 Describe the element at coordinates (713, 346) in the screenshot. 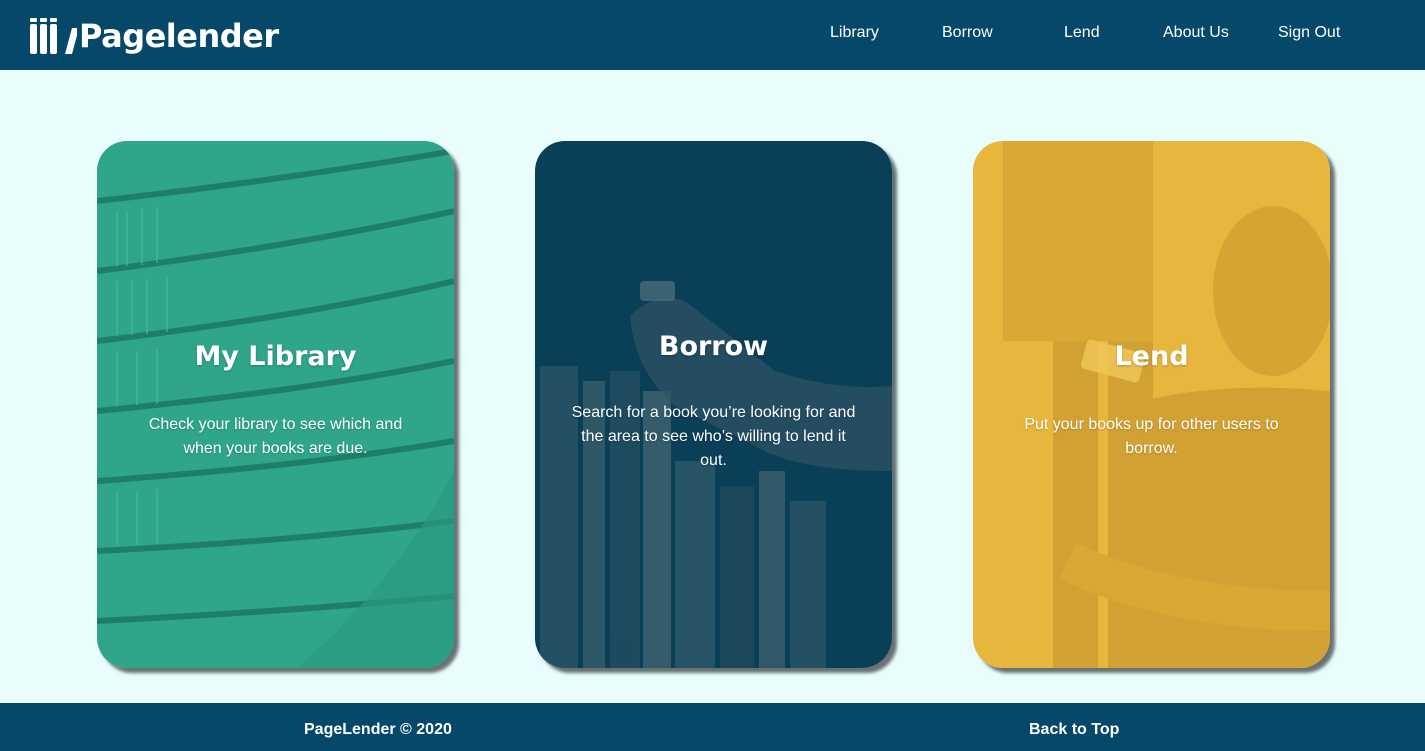

I see `card-title: Borrow` at that location.